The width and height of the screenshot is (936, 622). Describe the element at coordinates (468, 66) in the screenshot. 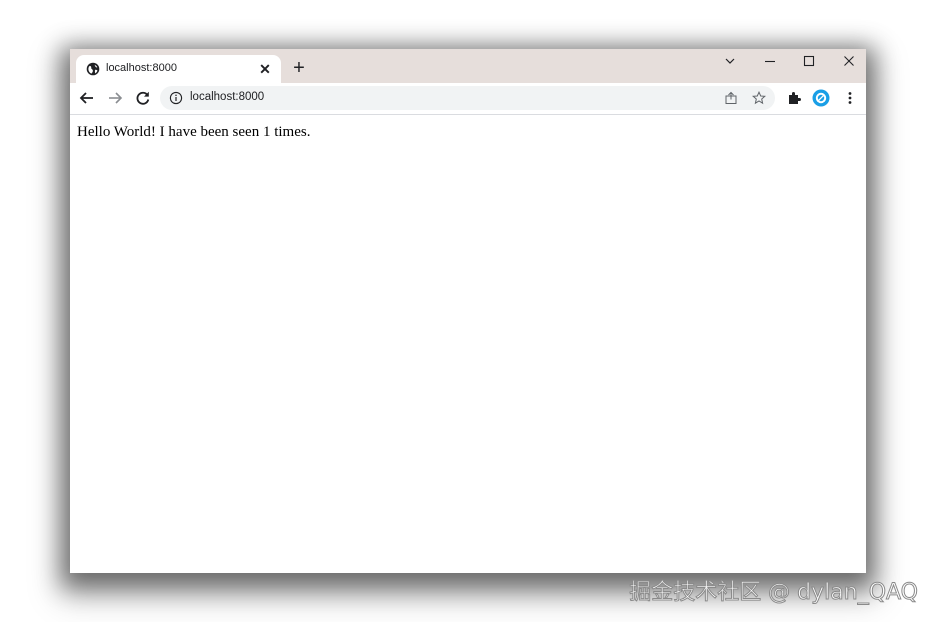

I see `tab-strip: localhost:8000 ✕ +` at that location.